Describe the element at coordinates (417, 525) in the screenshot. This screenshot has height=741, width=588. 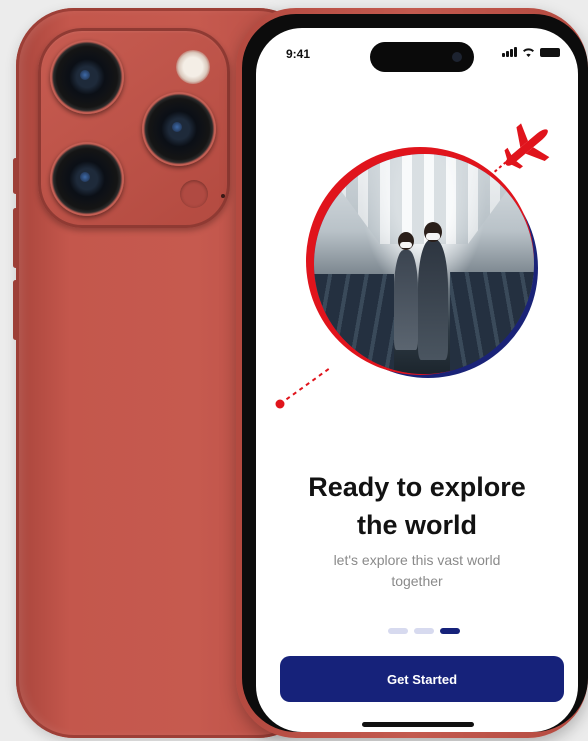
I see `title-line: the world` at that location.